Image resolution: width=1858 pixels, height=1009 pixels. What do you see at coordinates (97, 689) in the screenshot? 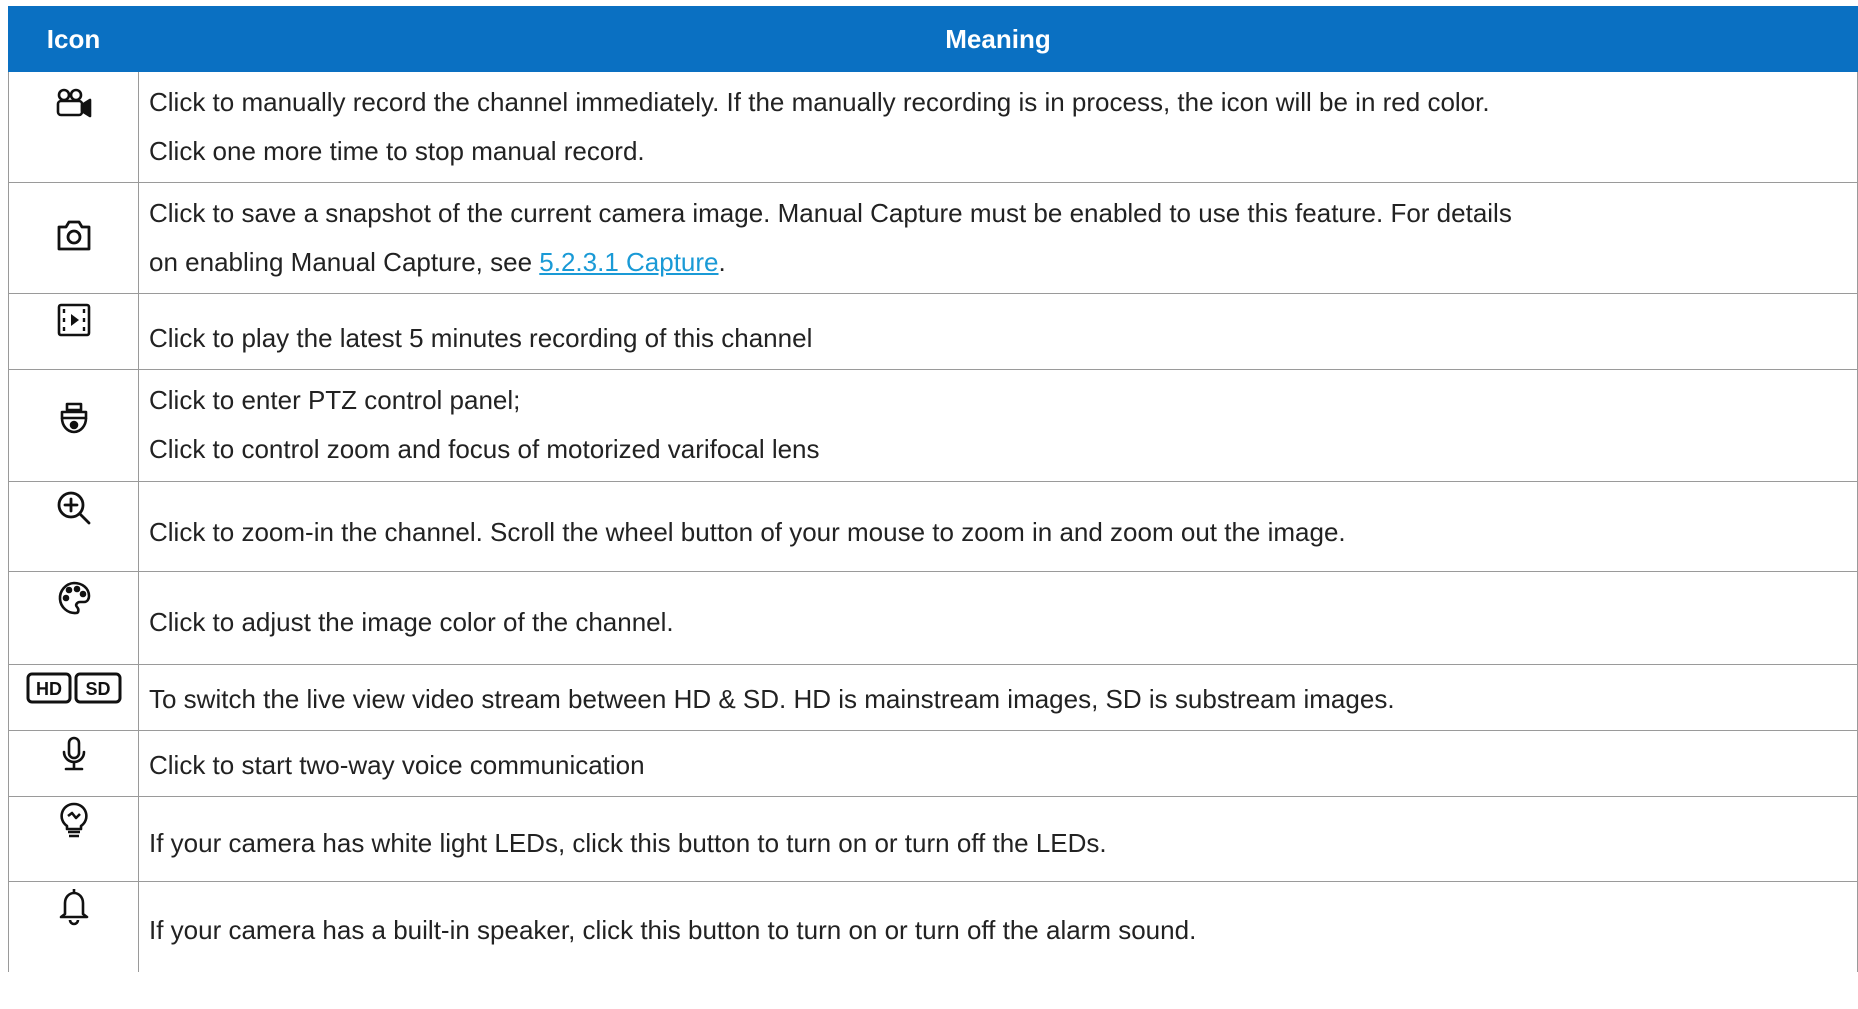
I see `sd-label: SD` at bounding box center [97, 689].